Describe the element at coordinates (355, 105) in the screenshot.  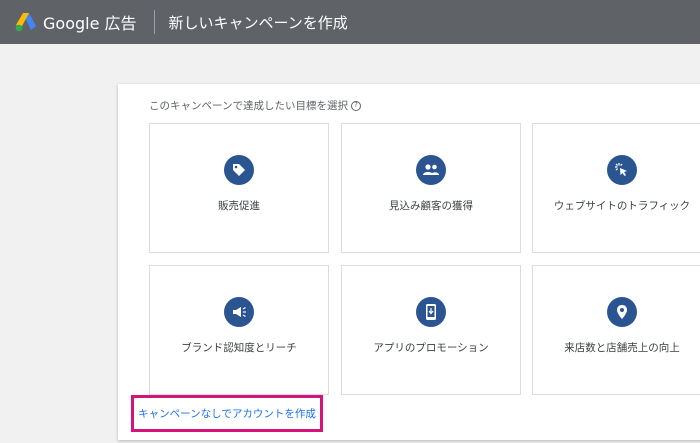
I see `help-icon: ?` at that location.